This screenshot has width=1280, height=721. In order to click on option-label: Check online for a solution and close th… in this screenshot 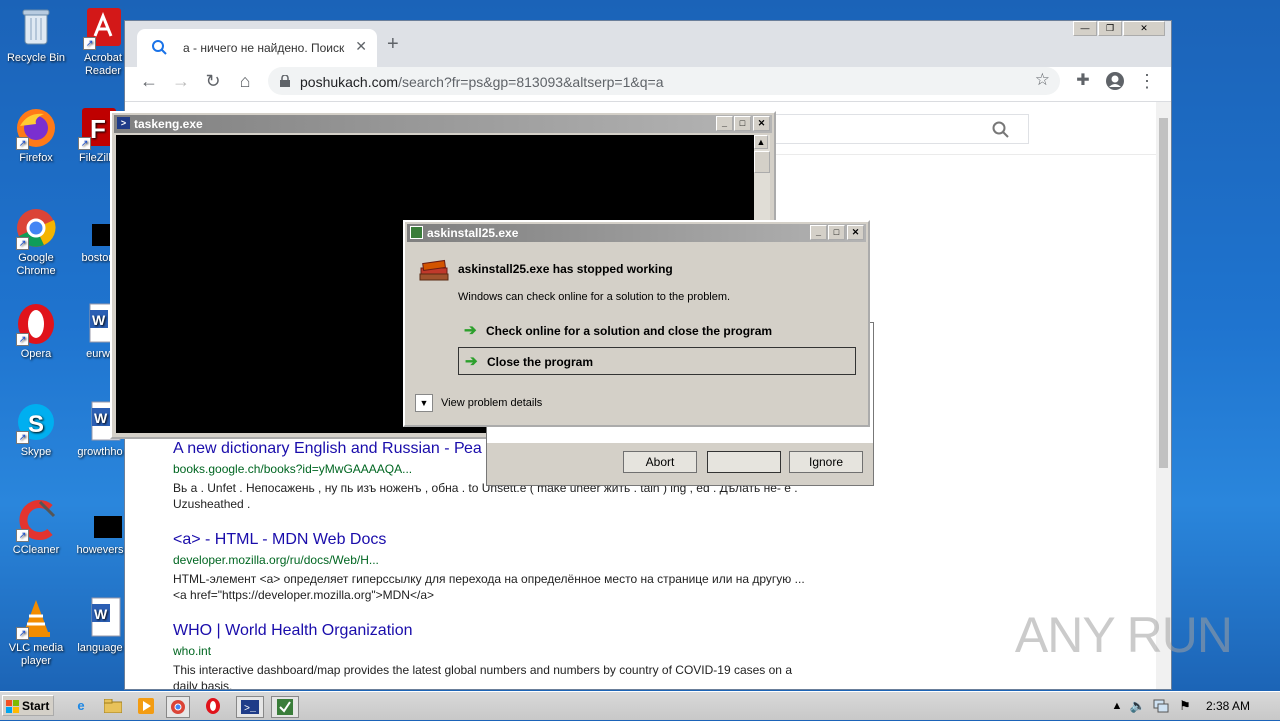, I will do `click(629, 331)`.